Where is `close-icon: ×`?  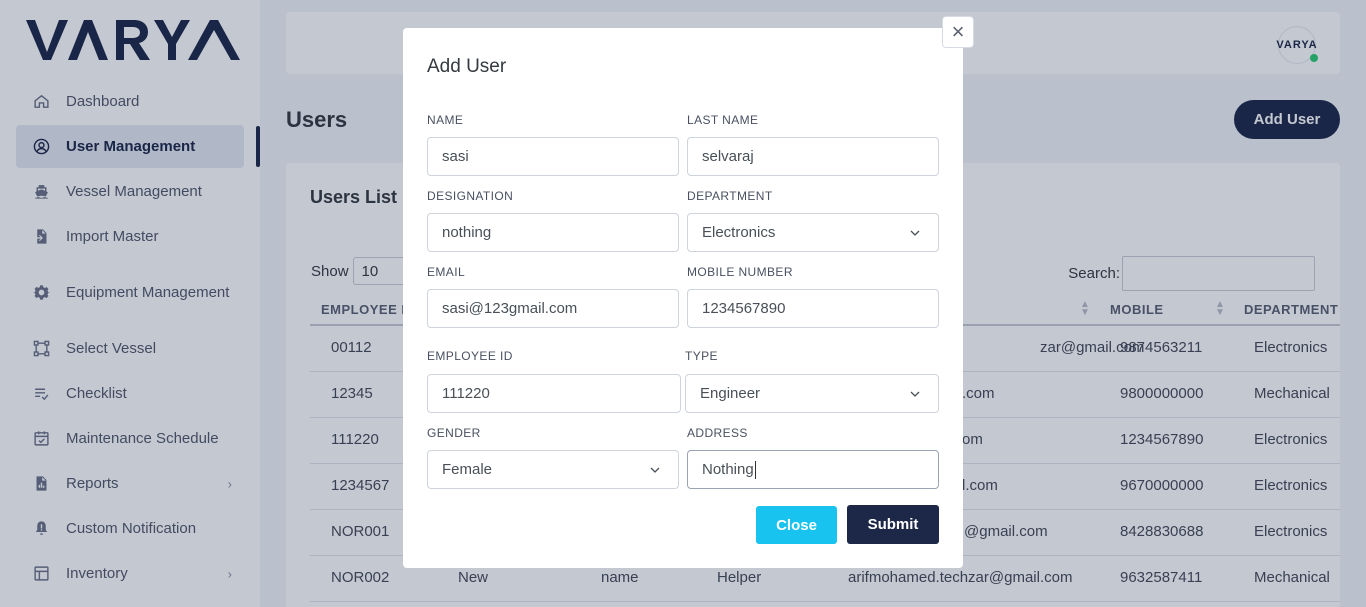
close-icon: × is located at coordinates (958, 32).